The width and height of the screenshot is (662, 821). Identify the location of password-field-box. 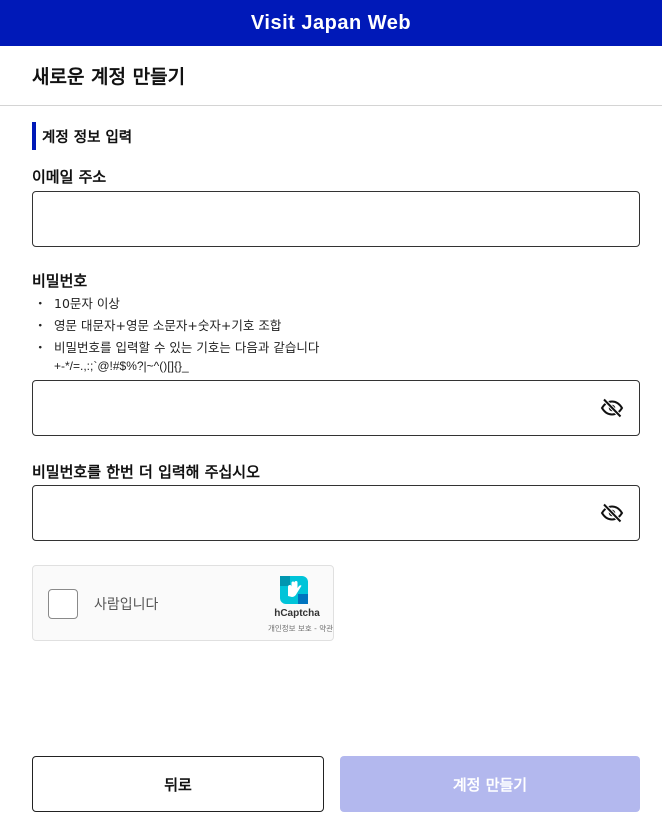
(336, 408).